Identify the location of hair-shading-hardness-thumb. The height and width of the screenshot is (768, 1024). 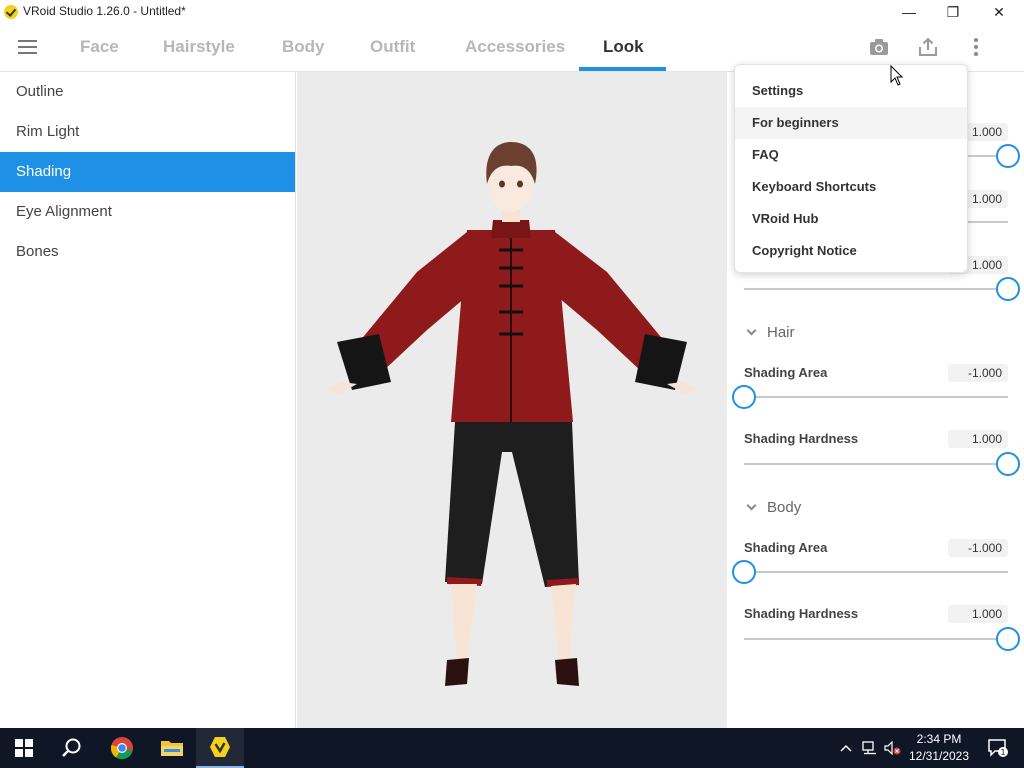
(1008, 464).